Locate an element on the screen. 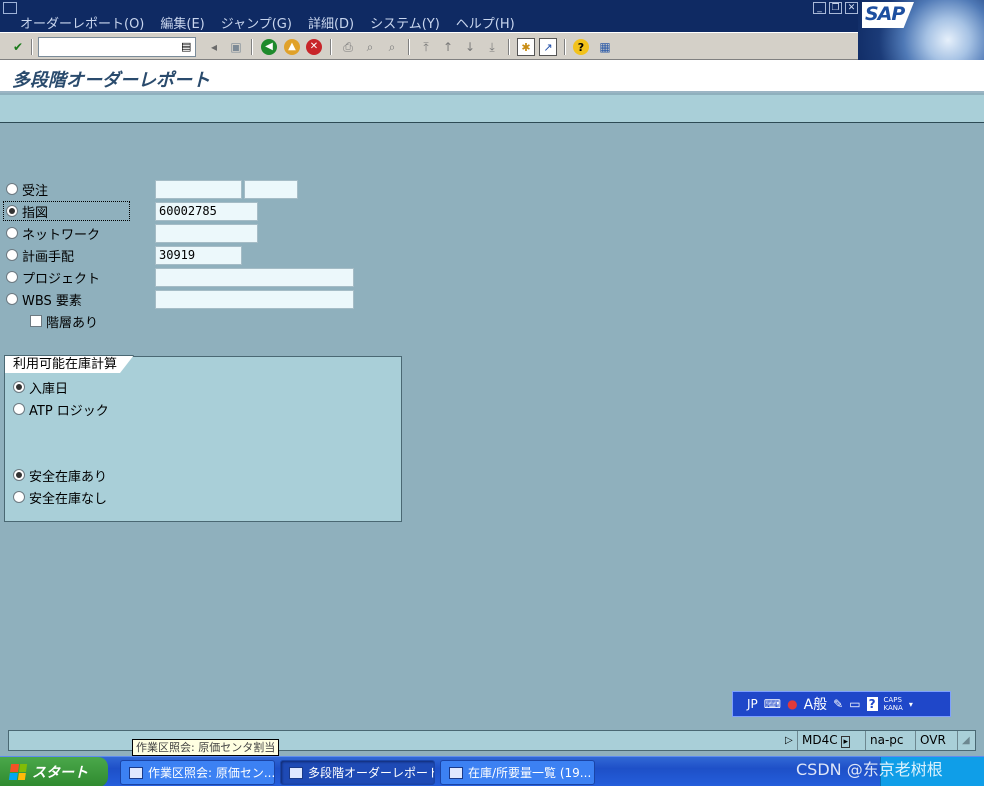 The height and width of the screenshot is (786, 984). sap-logo: SAP is located at coordinates (888, 15).